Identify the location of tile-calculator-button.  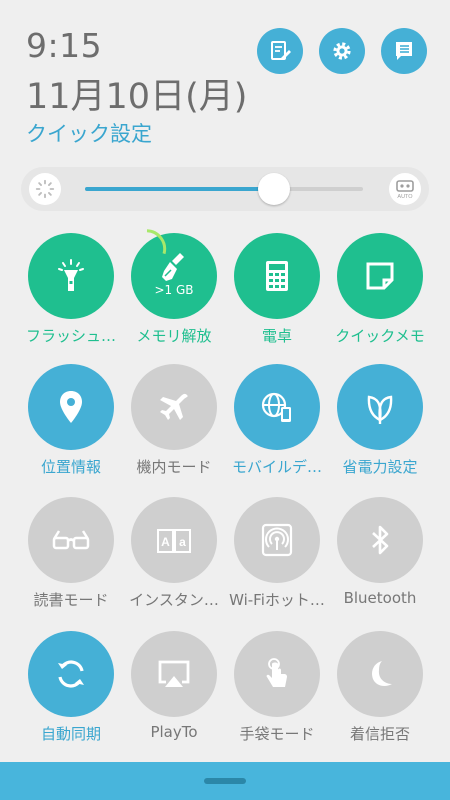
(277, 276).